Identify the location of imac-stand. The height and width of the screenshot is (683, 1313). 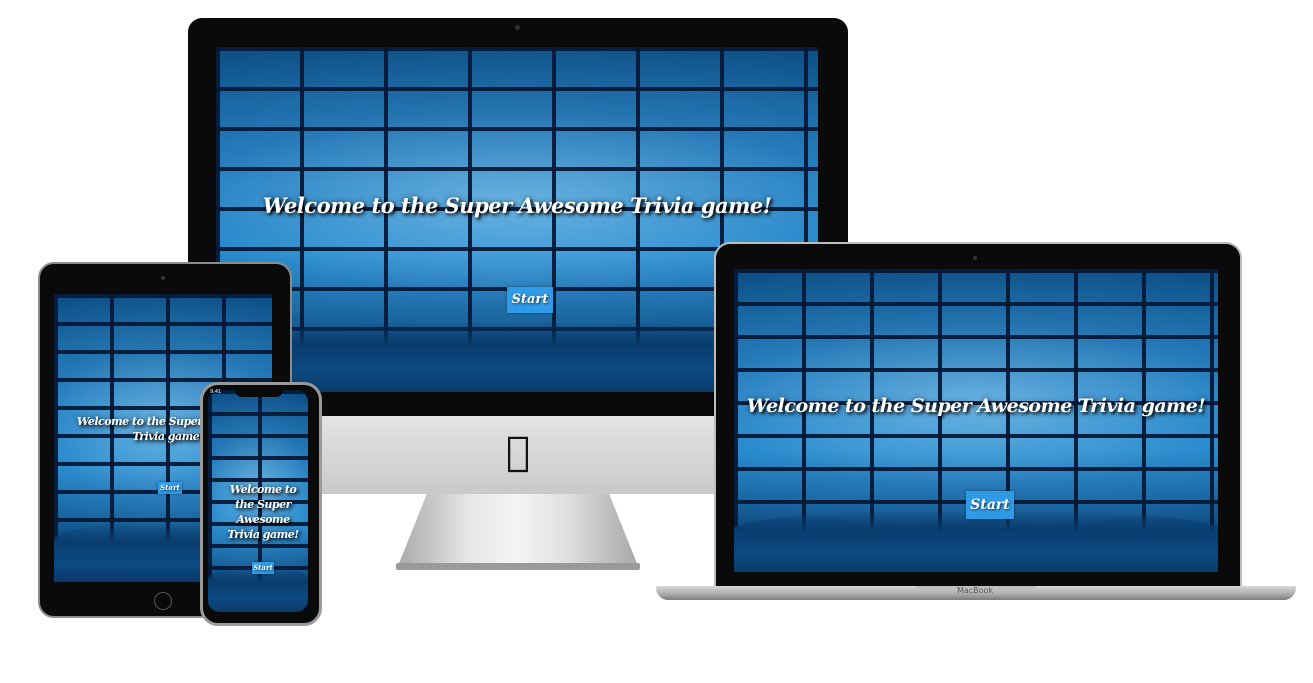
(518, 530).